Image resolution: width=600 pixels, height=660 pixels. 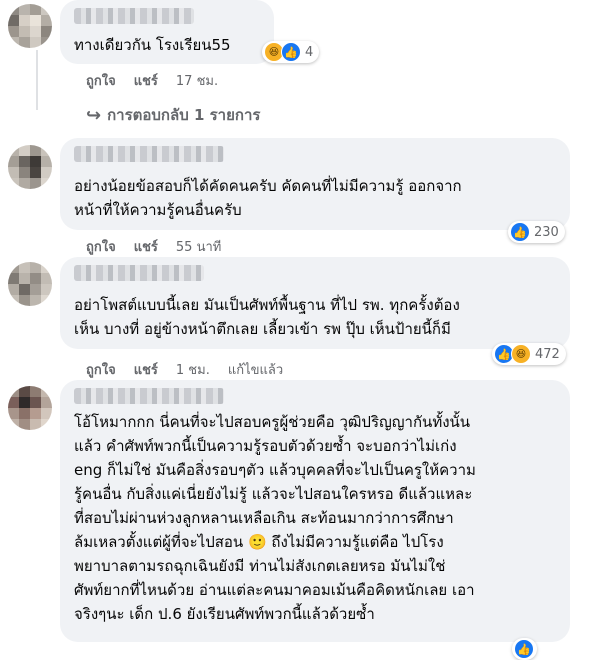 What do you see at coordinates (198, 246) in the screenshot?
I see `timestamp: 55 นาที` at bounding box center [198, 246].